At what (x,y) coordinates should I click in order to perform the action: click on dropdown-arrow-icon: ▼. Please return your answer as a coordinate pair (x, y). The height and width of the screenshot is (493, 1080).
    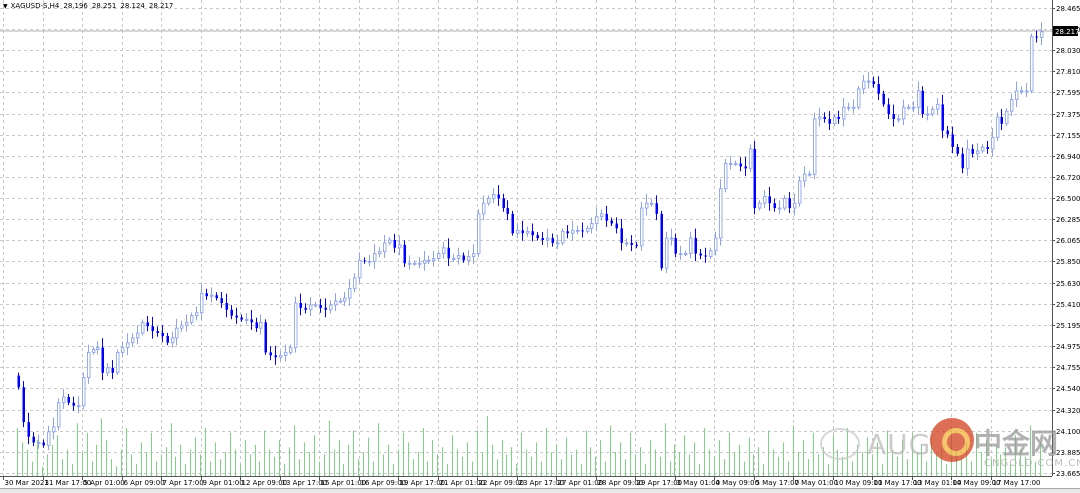
    Looking at the image, I should click on (5, 6).